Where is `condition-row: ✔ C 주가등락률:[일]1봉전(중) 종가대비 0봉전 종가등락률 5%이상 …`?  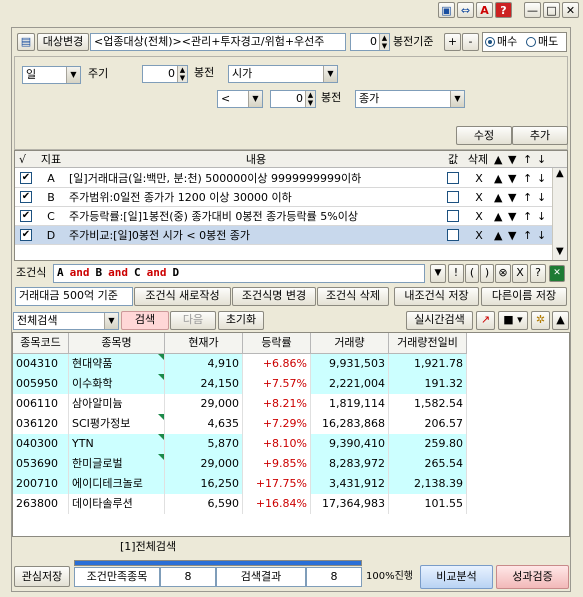 condition-row: ✔ C 주가등락률:[일]1봉전(중) 종가대비 0봉전 종가등락률 5%이상 … is located at coordinates (283, 216).